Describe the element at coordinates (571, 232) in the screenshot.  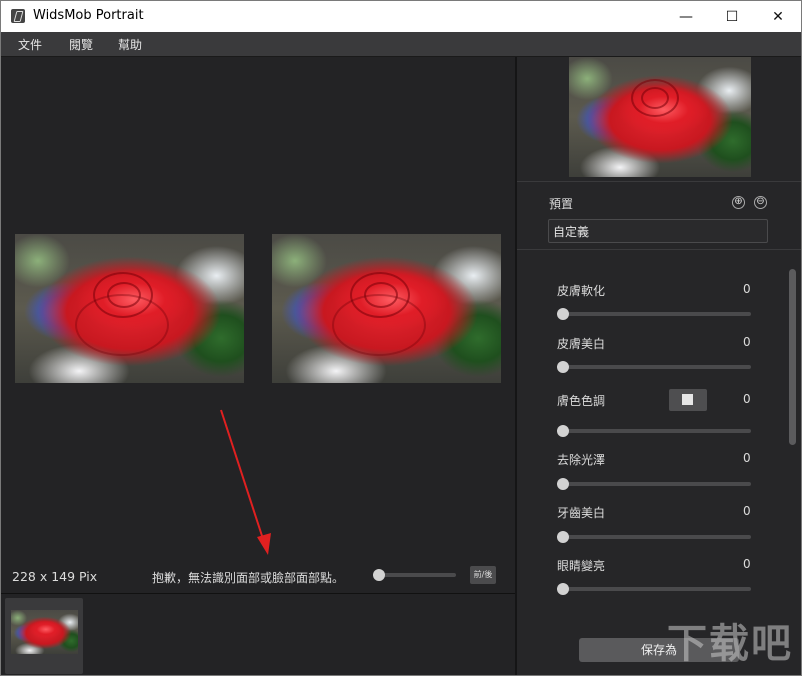
I see `preset-value: 自定義` at that location.